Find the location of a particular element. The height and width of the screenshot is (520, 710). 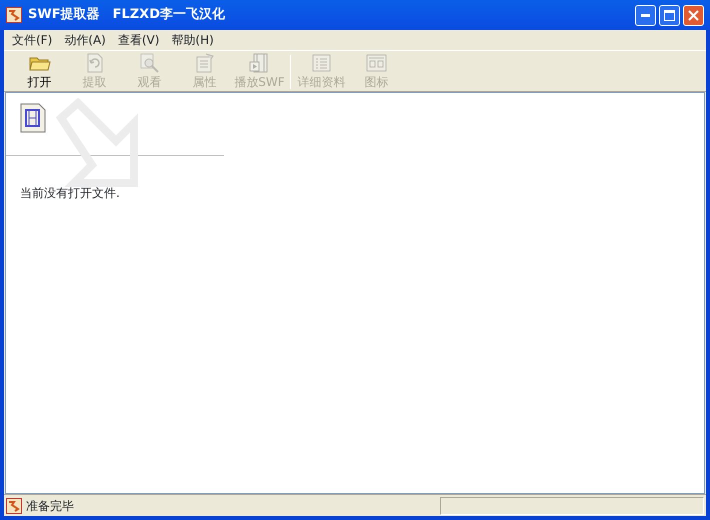

maximize-button is located at coordinates (669, 15).